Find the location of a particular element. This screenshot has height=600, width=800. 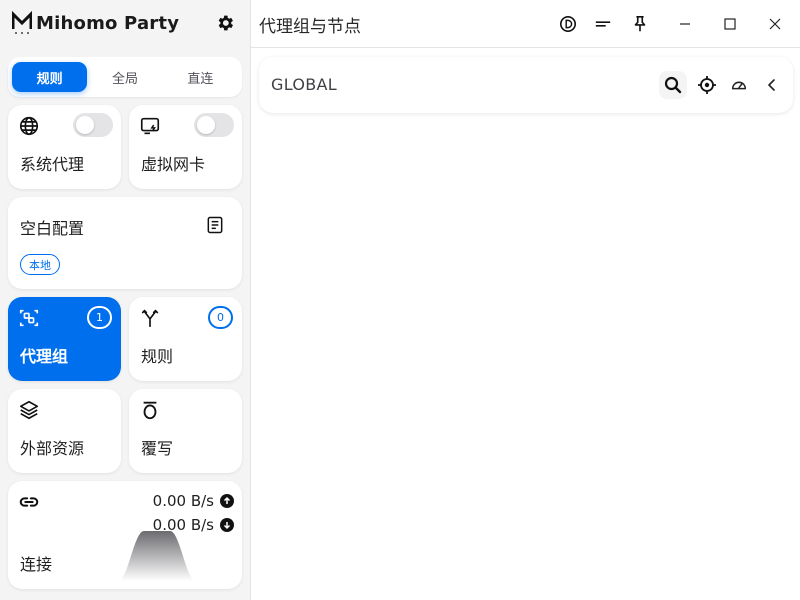

resources-label: 外部资源 is located at coordinates (52, 448).